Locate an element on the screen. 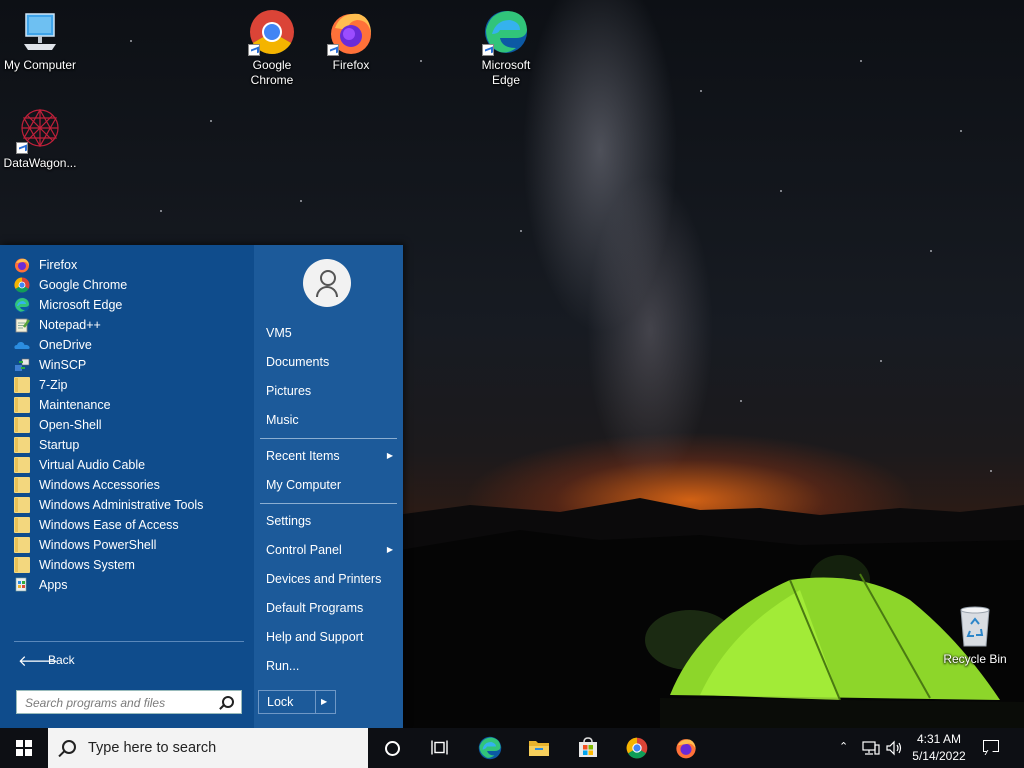 The width and height of the screenshot is (1024, 768). file-explorer-icon is located at coordinates (539, 748).